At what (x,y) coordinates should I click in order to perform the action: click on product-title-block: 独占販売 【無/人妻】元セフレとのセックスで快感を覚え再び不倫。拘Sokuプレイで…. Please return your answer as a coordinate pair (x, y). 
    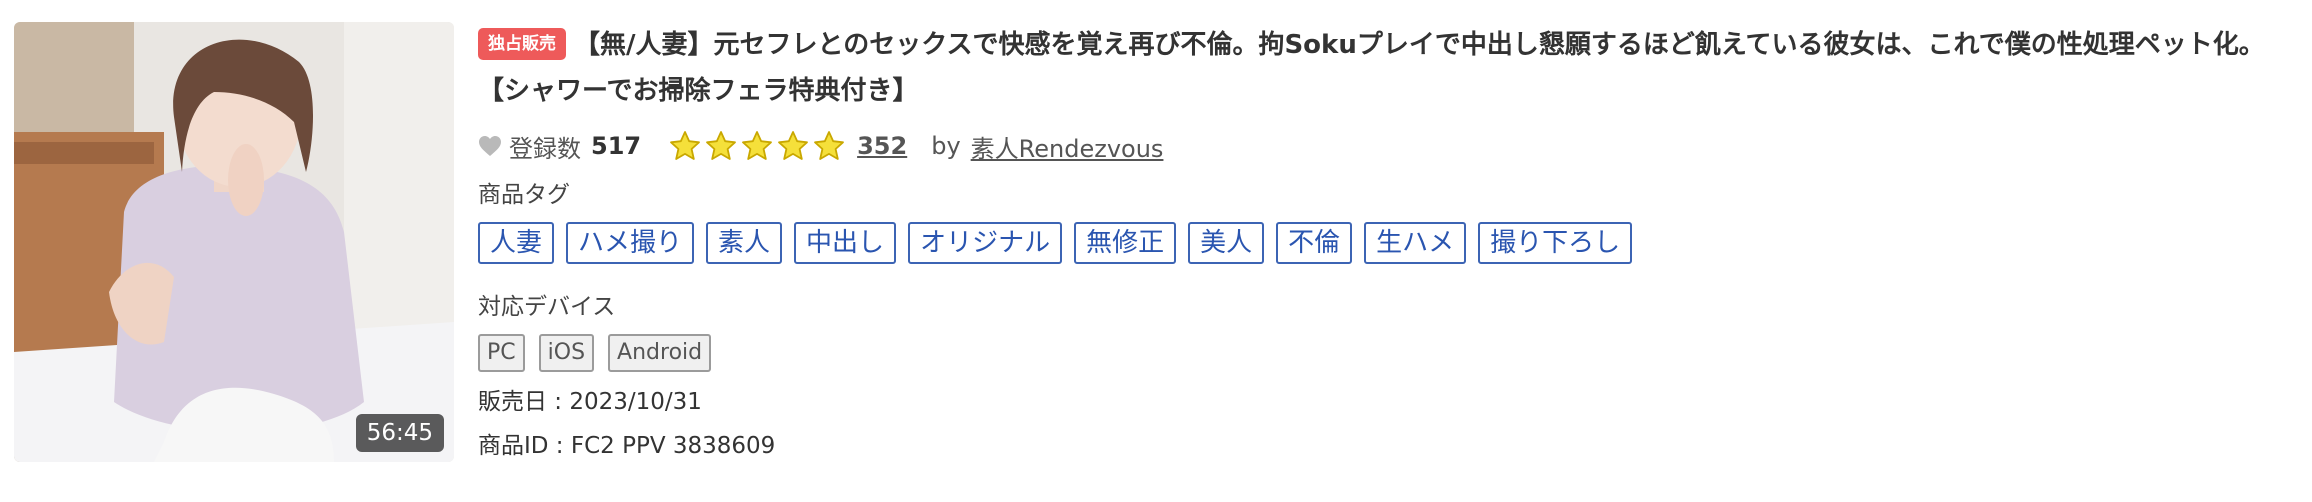
    Looking at the image, I should click on (1383, 68).